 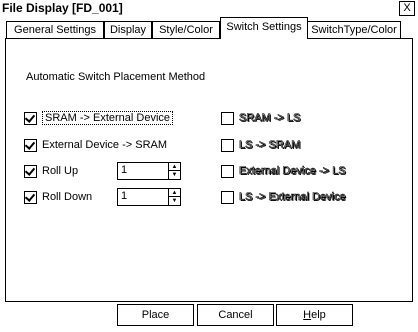 What do you see at coordinates (62, 8) in the screenshot?
I see `window-title: File Display [FD_001]` at bounding box center [62, 8].